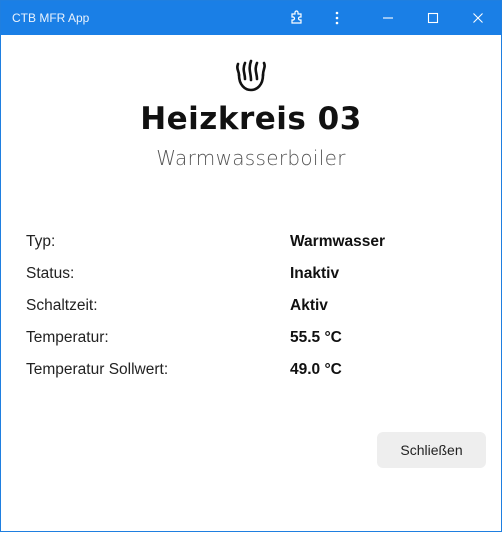 This screenshot has width=502, height=533. Describe the element at coordinates (431, 450) in the screenshot. I see `close-button: Schließen` at that location.